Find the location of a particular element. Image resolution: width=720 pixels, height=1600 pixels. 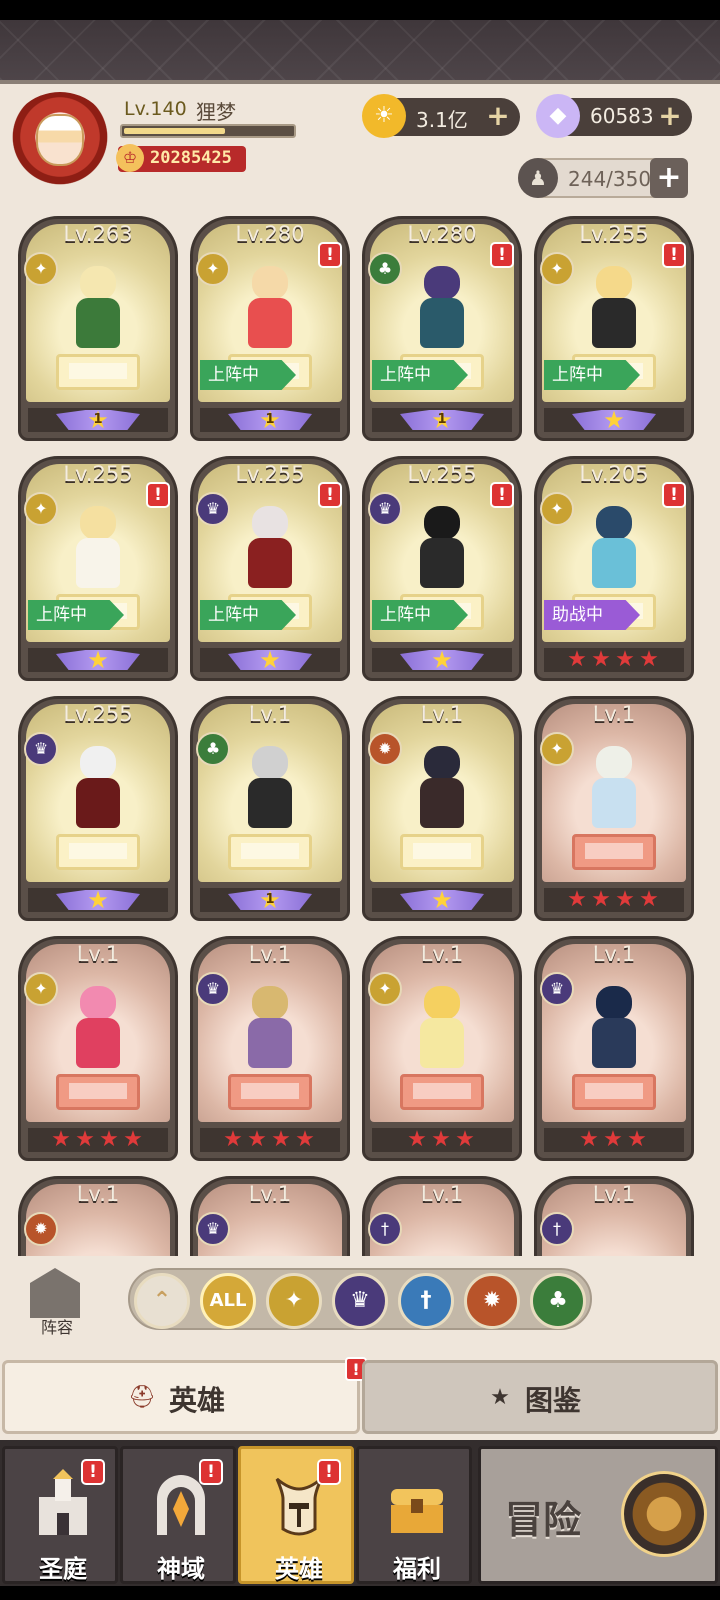

tab-heroes: ⛑ 英雄 ! is located at coordinates (184, 1395).